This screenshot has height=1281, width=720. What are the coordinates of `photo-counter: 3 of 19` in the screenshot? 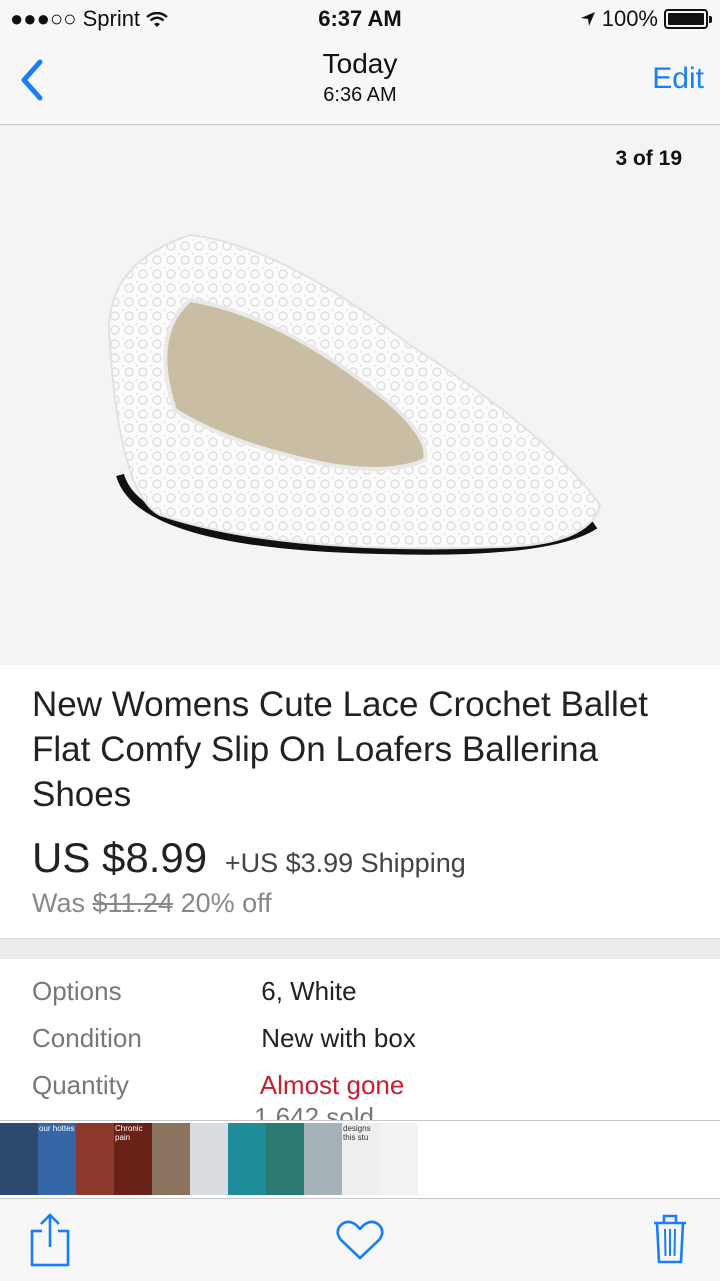 It's located at (648, 158).